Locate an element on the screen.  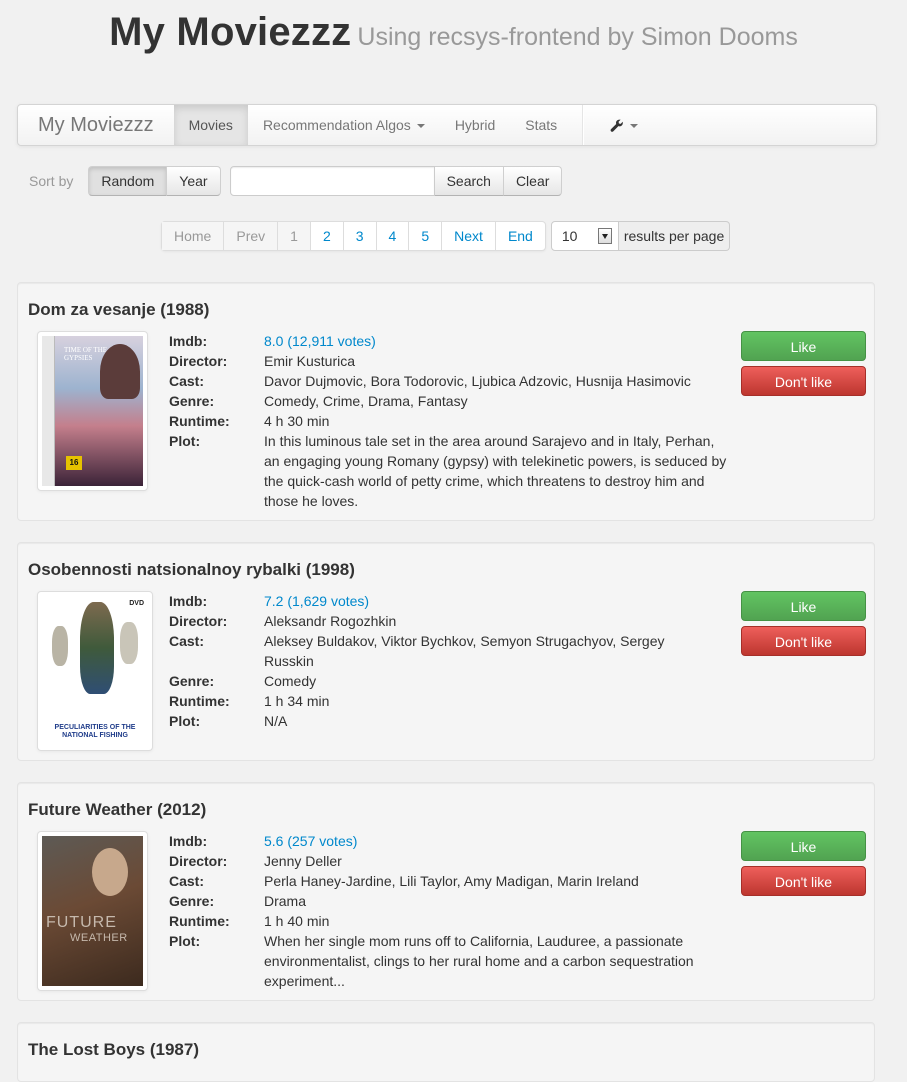
poster-title-text: FUTURE is located at coordinates (81, 922).